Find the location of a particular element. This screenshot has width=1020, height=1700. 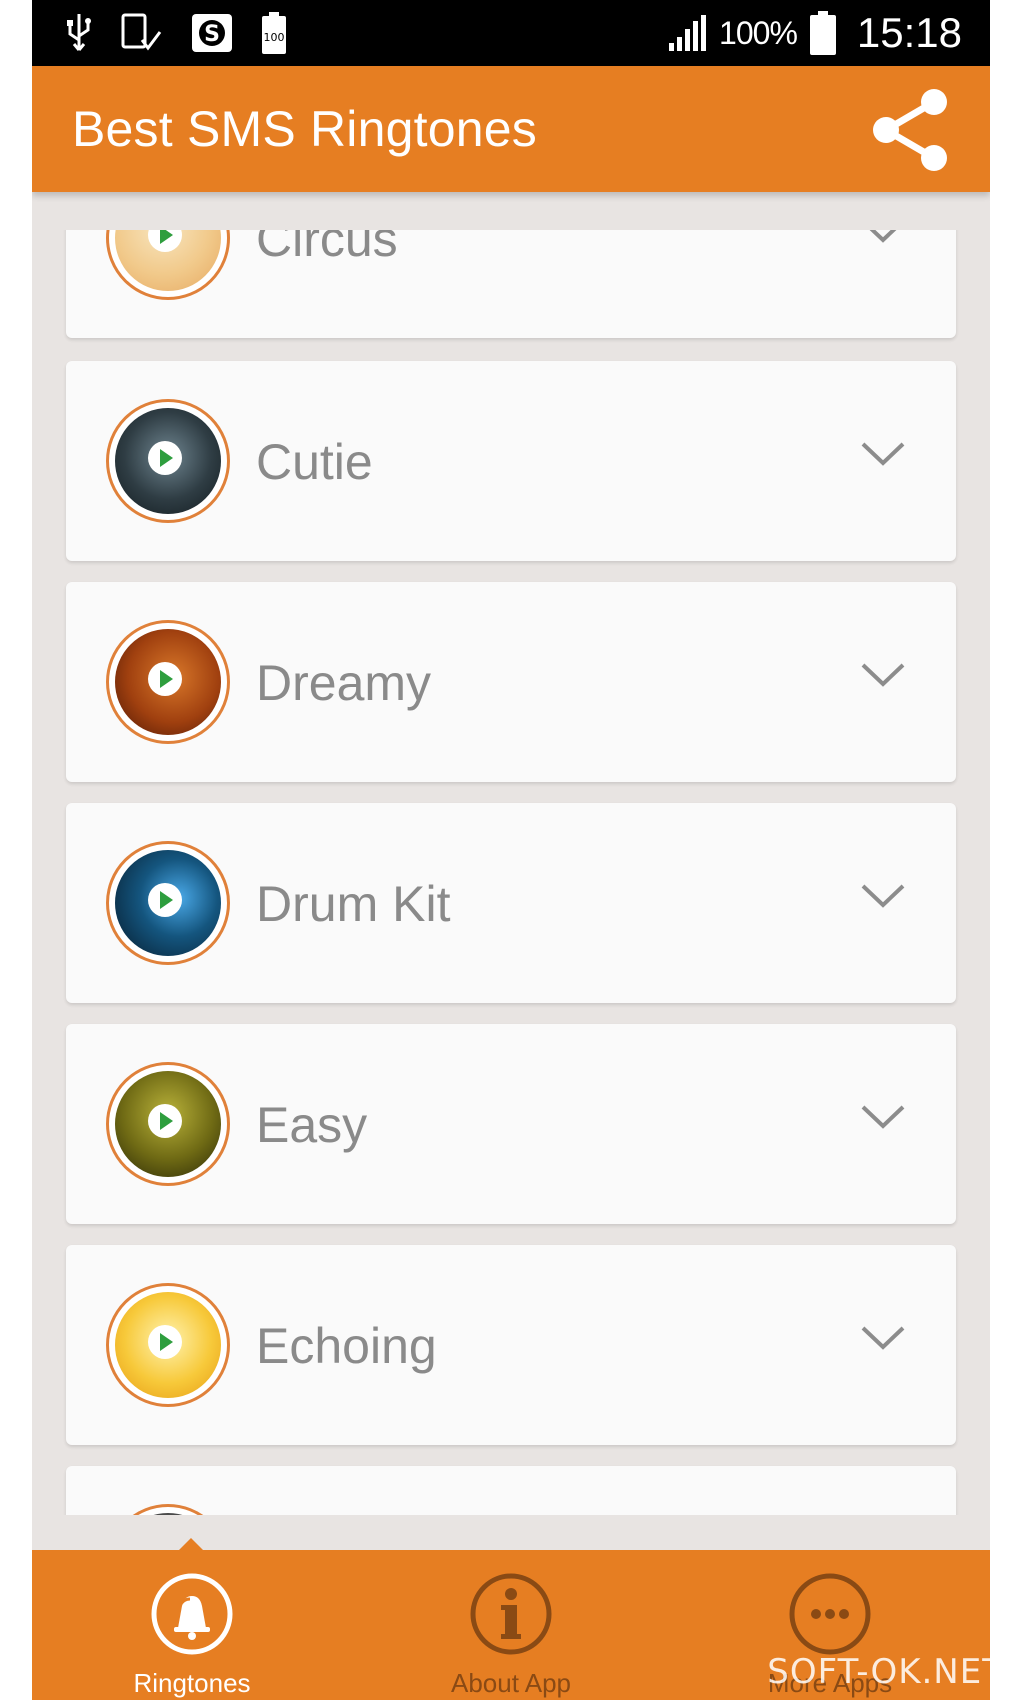

ringtone-card: Circus is located at coordinates (511, 284).